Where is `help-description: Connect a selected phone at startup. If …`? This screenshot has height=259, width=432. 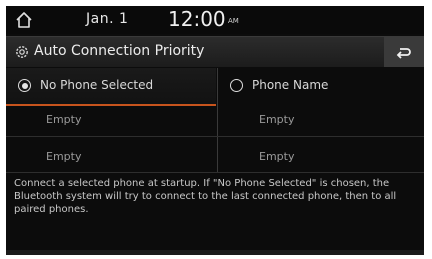
help-description: Connect a selected phone at startup. If … is located at coordinates (205, 196).